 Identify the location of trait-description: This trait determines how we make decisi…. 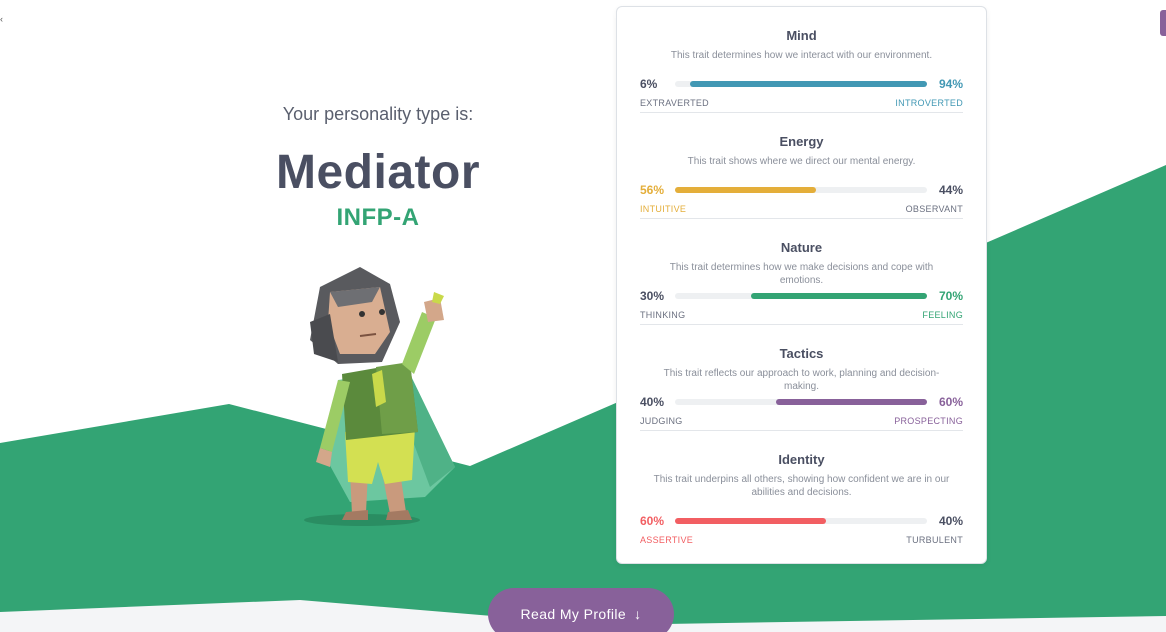
(801, 274).